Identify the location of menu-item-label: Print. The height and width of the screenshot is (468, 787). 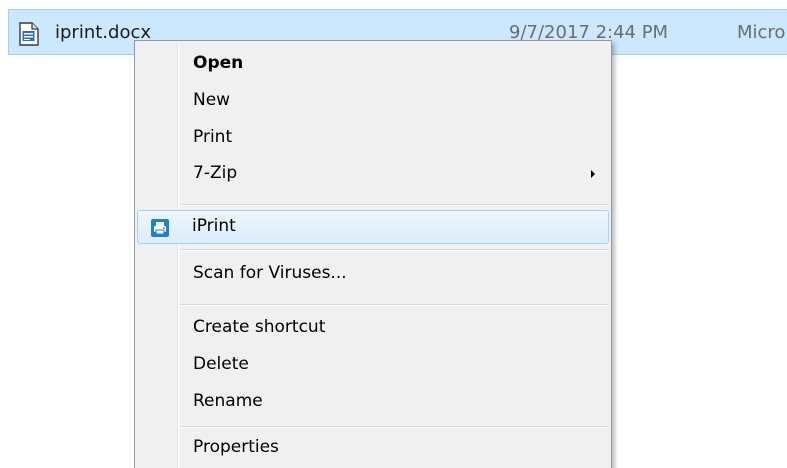
(213, 137).